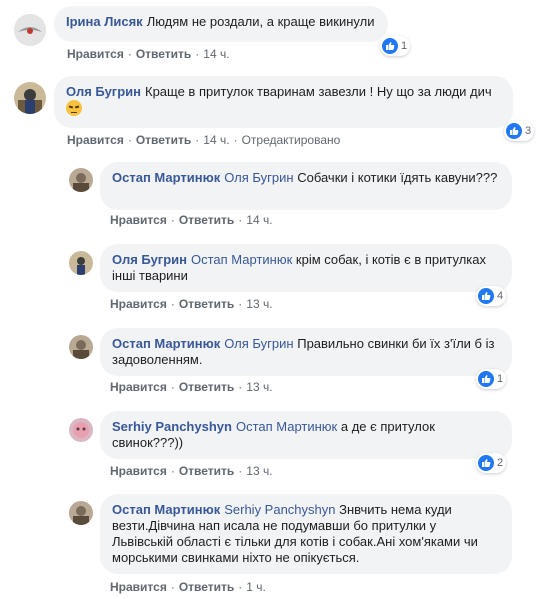  Describe the element at coordinates (172, 426) in the screenshot. I see `comment-author: Serhiy Panchyshyn` at that location.